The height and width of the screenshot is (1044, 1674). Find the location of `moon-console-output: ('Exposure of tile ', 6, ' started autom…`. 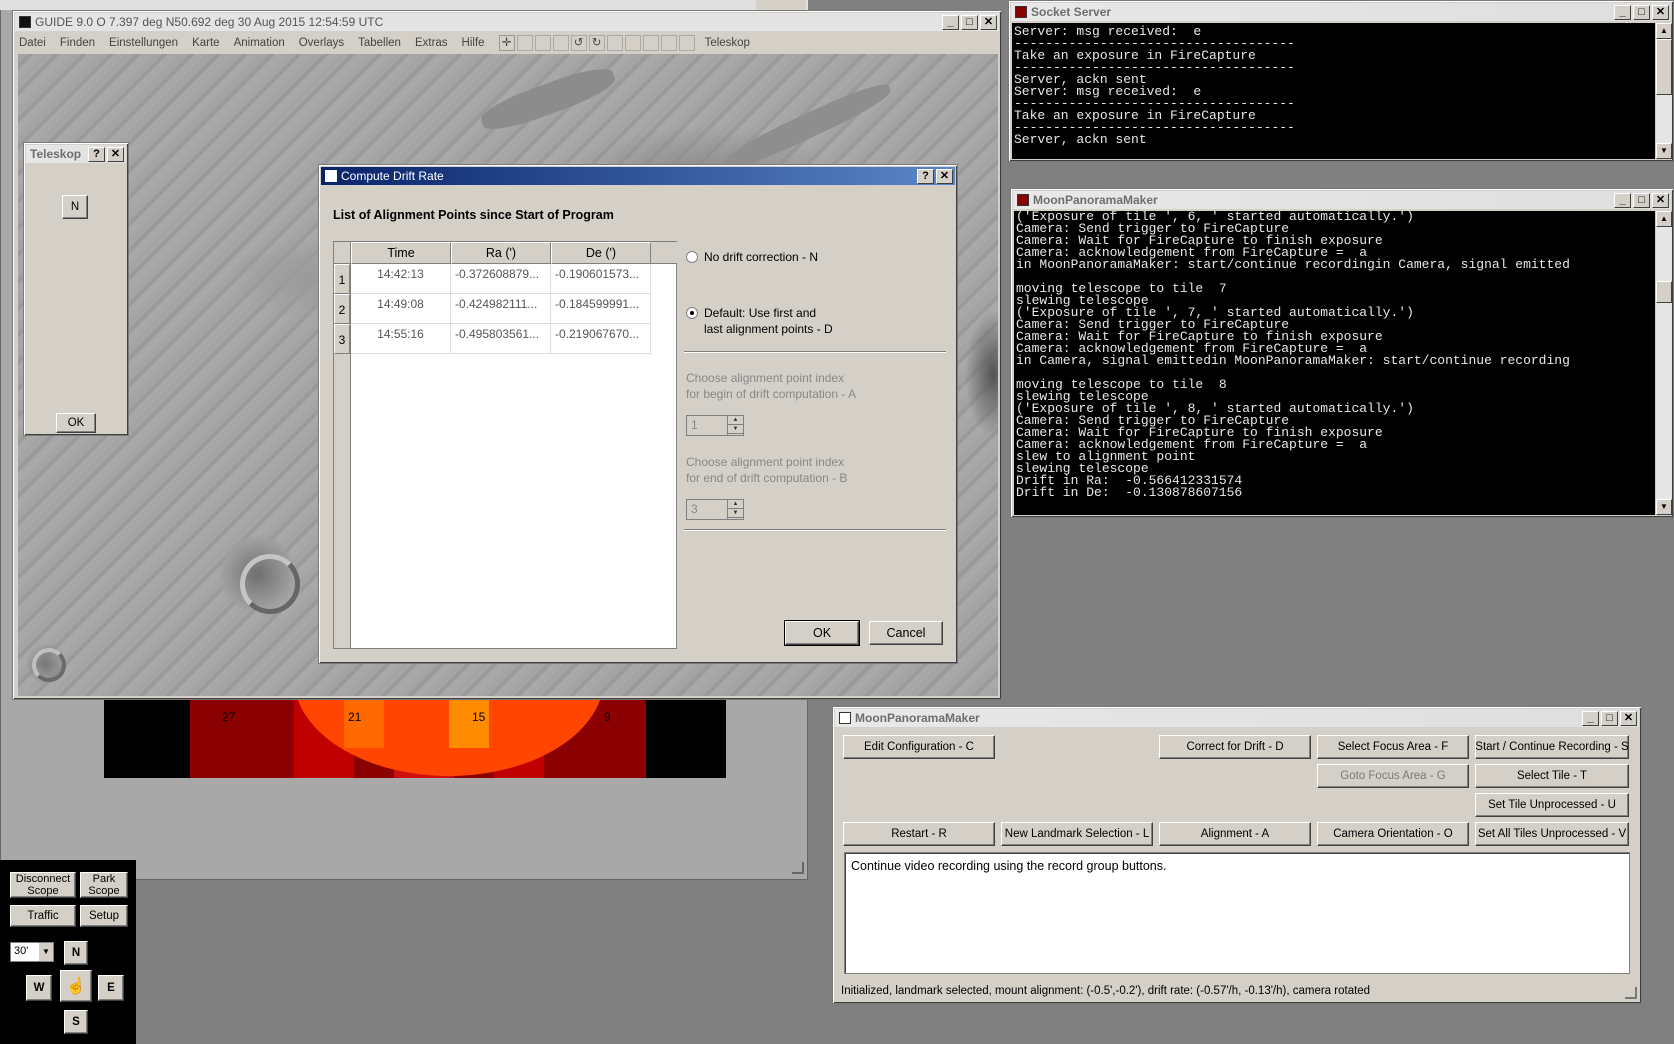

moon-console-output: ('Exposure of tile ', 6, ' started autom… is located at coordinates (1334, 363).